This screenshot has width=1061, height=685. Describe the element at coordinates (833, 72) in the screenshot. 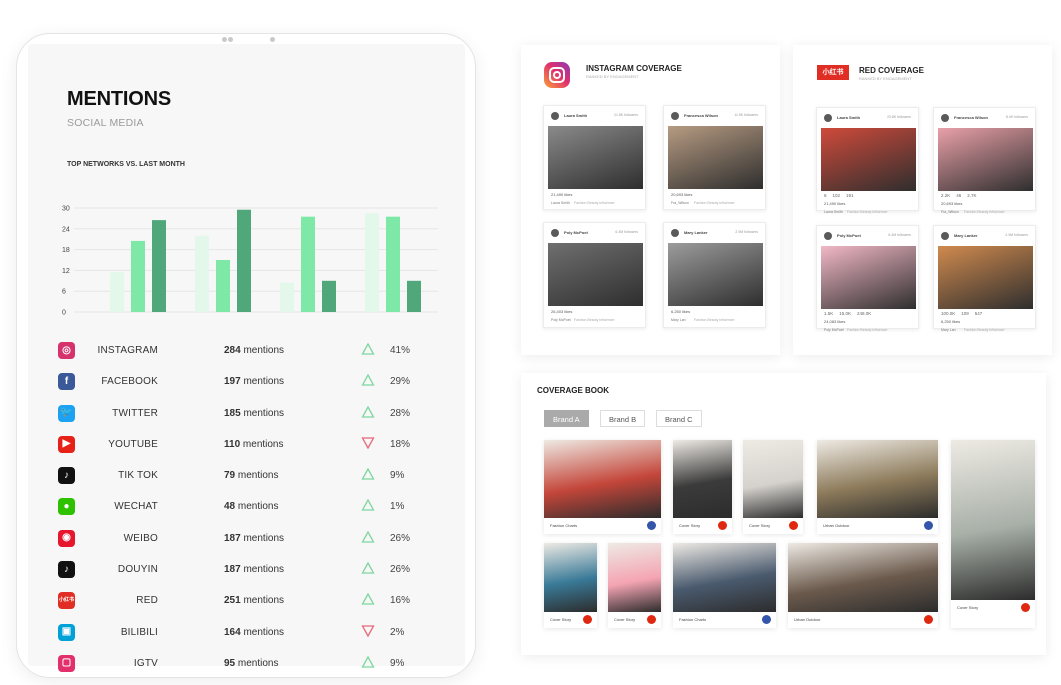

I see `red-logo-icon: 小红书` at that location.